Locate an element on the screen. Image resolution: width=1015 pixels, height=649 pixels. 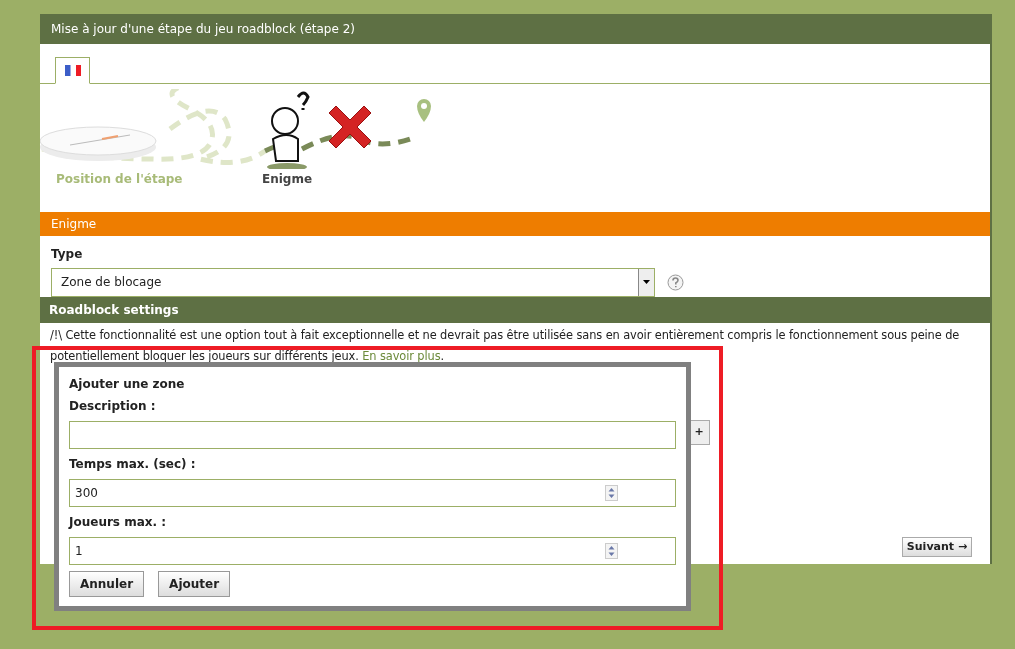
language-tab is located at coordinates (72, 70).